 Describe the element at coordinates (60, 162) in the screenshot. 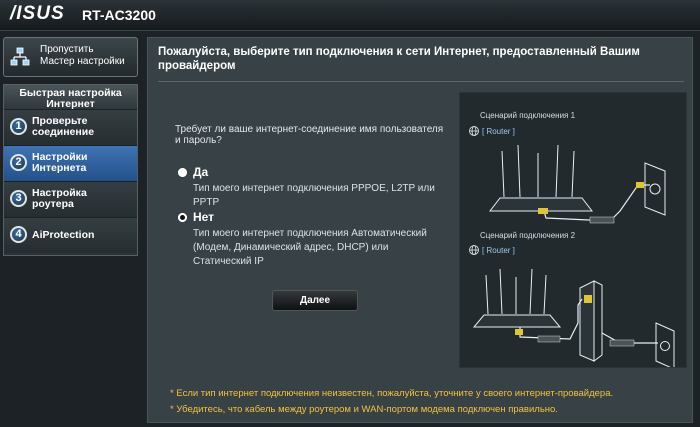

I see `nav-item-label: Настройки Интернета` at that location.